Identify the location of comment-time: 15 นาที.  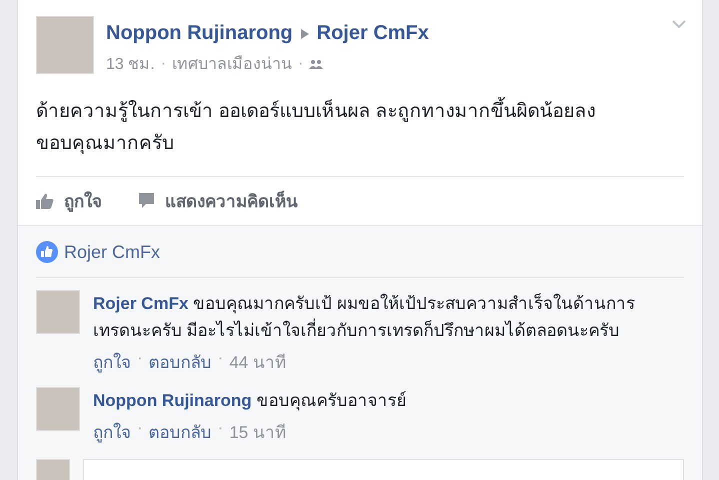
(257, 431).